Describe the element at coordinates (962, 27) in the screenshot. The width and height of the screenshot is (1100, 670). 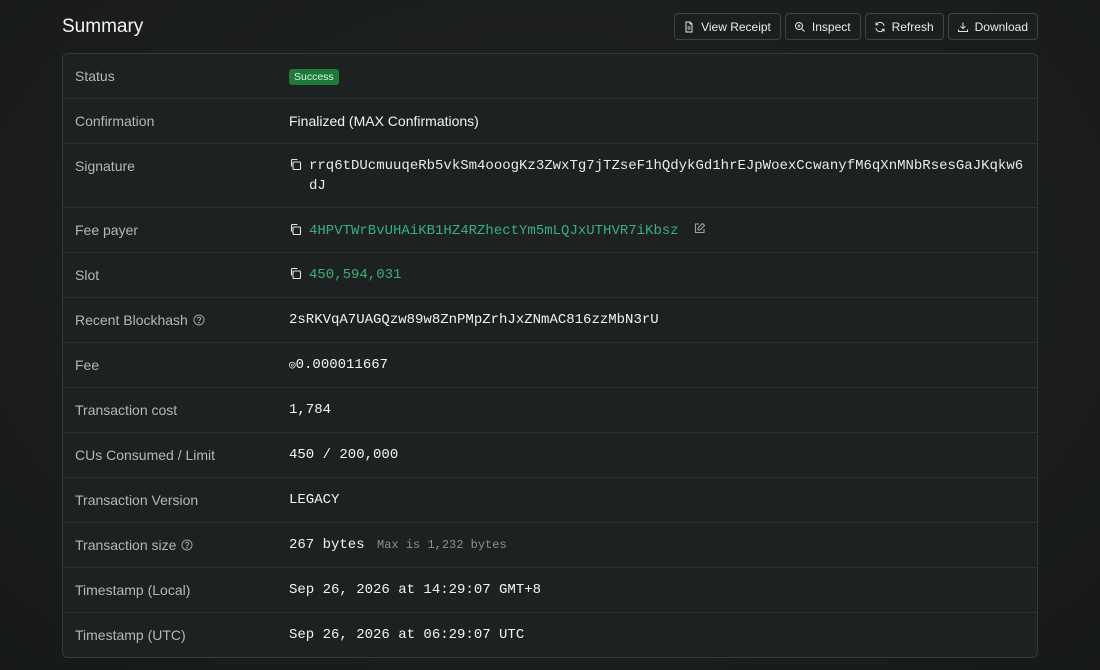
I see `download-icon` at that location.